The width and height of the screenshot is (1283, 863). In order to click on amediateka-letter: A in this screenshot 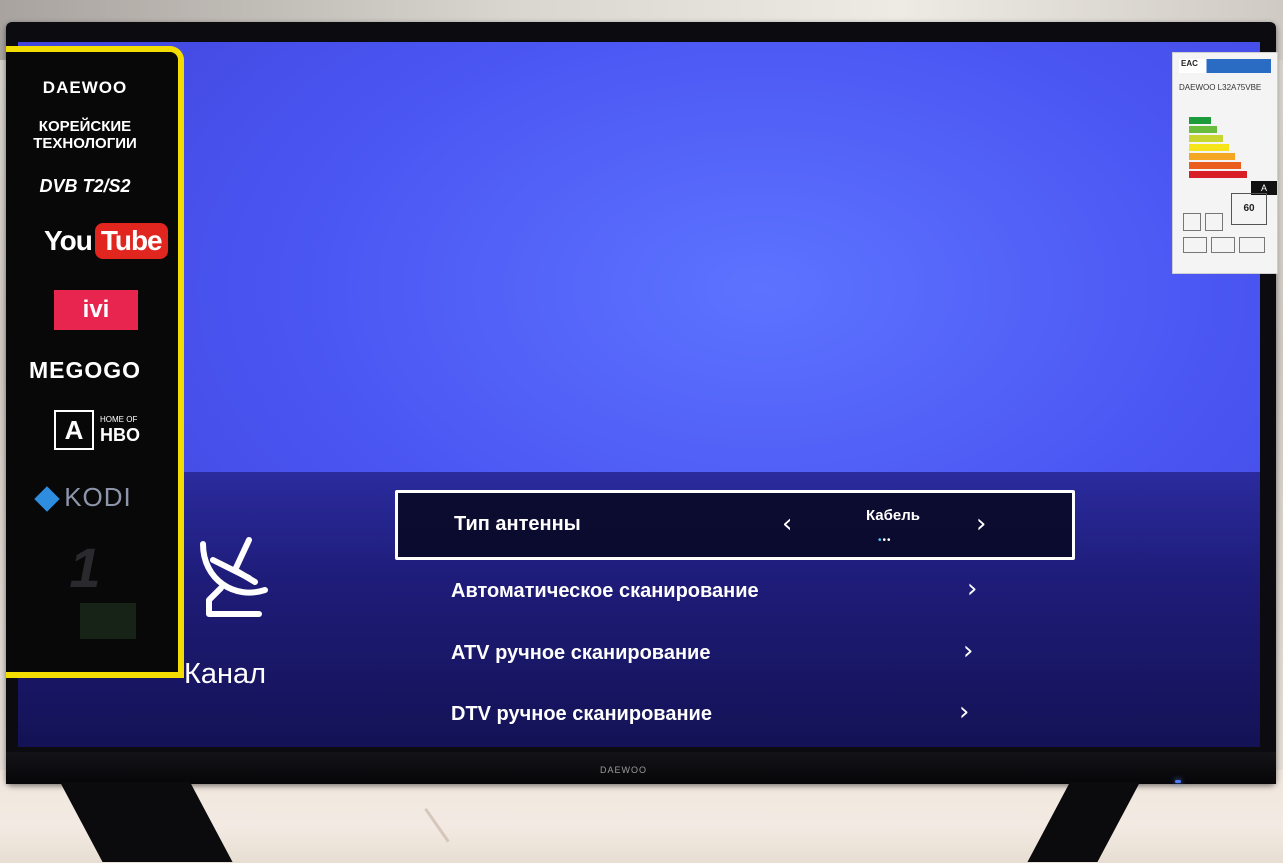, I will do `click(74, 430)`.